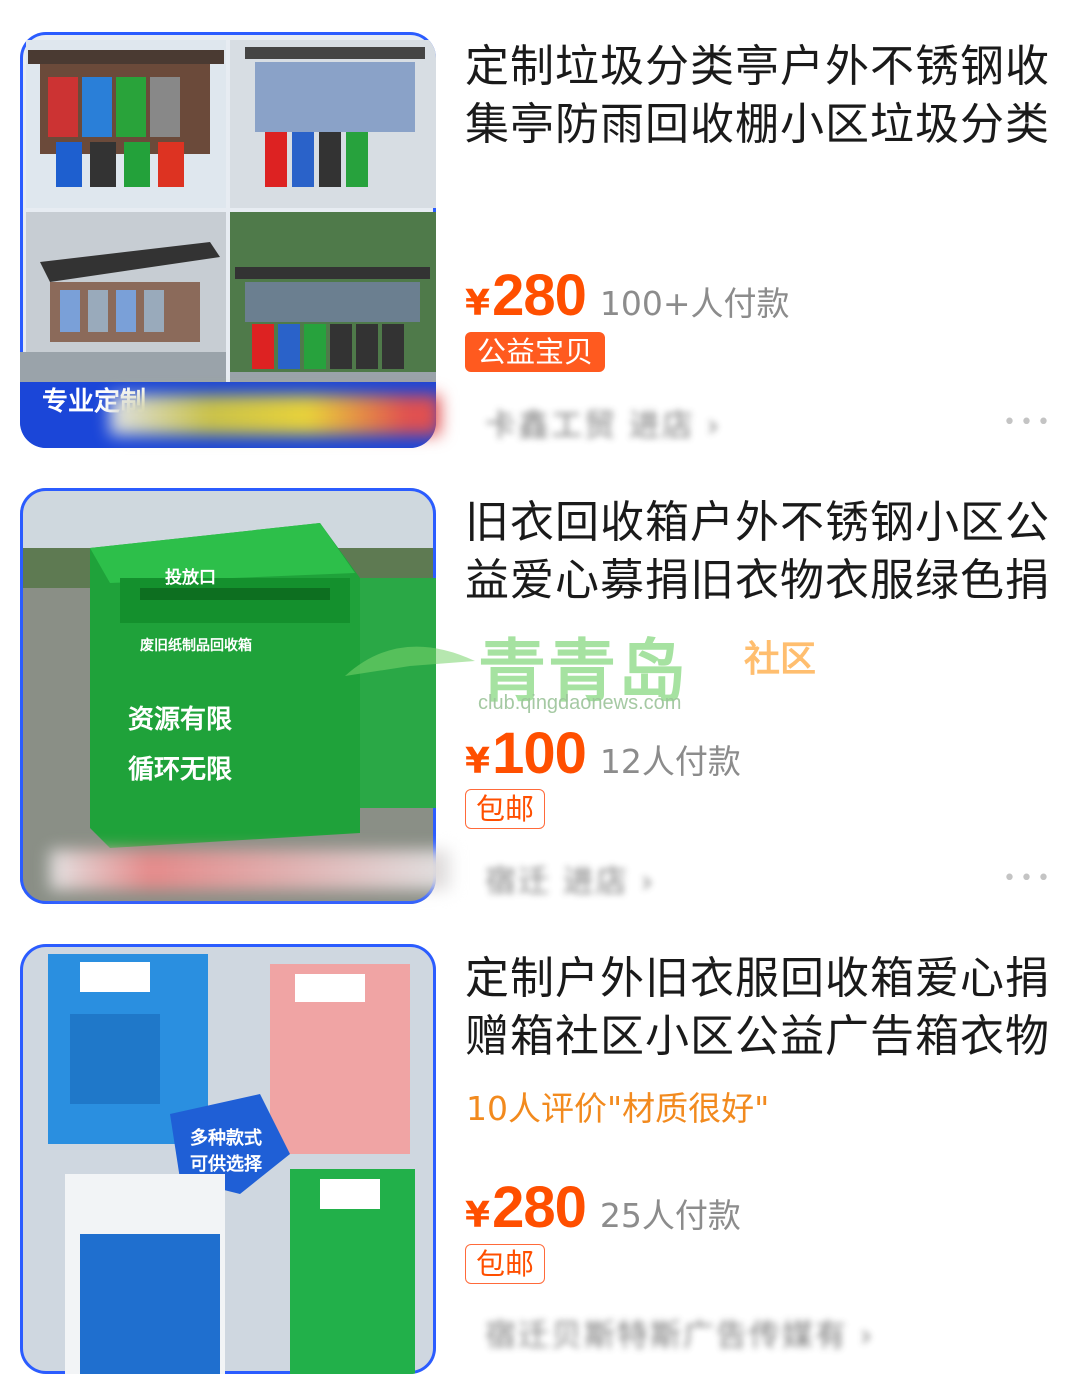  What do you see at coordinates (226, 1138) in the screenshot?
I see `image-badge: 多种款式` at bounding box center [226, 1138].